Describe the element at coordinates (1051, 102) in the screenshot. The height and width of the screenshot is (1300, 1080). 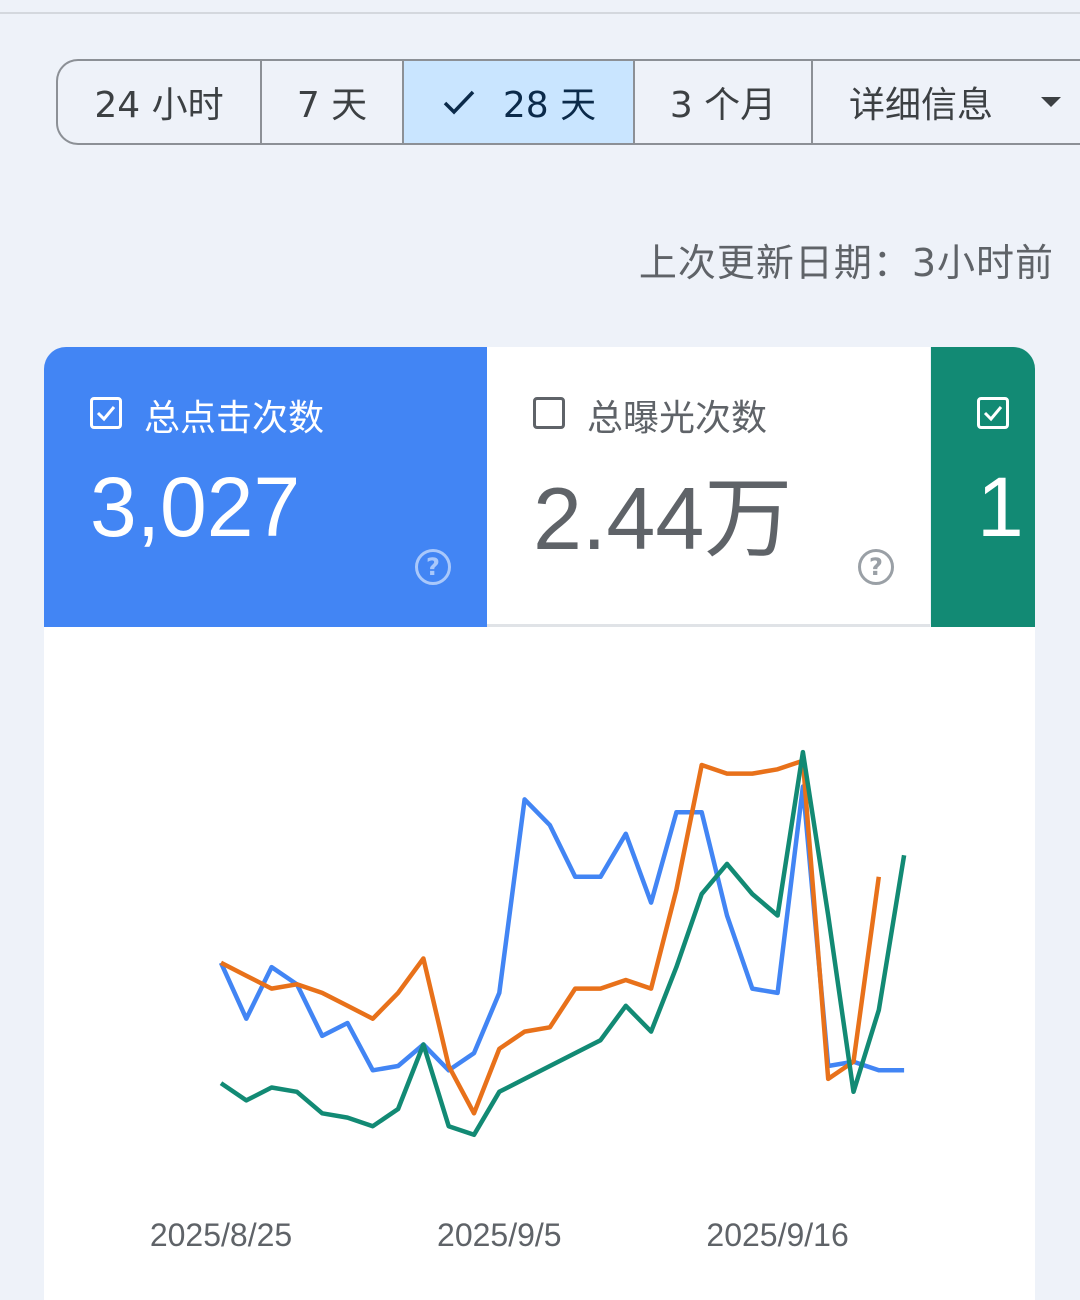
I see `dropdown-arrow-icon` at that location.